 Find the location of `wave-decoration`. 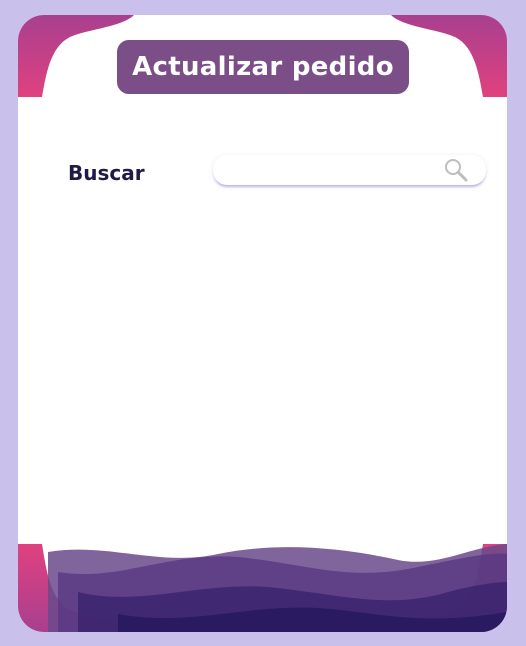

wave-decoration is located at coordinates (277, 588).